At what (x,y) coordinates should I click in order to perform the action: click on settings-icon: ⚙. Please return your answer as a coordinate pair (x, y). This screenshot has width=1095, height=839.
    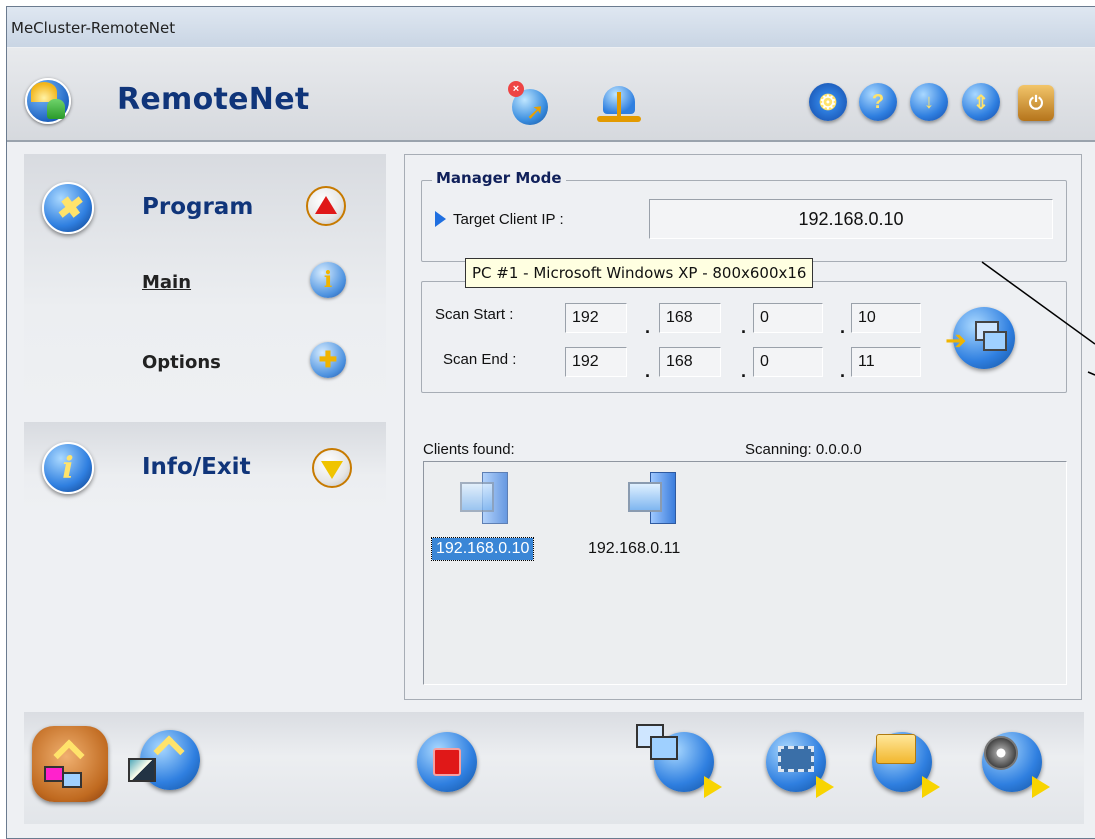
    Looking at the image, I should click on (828, 102).